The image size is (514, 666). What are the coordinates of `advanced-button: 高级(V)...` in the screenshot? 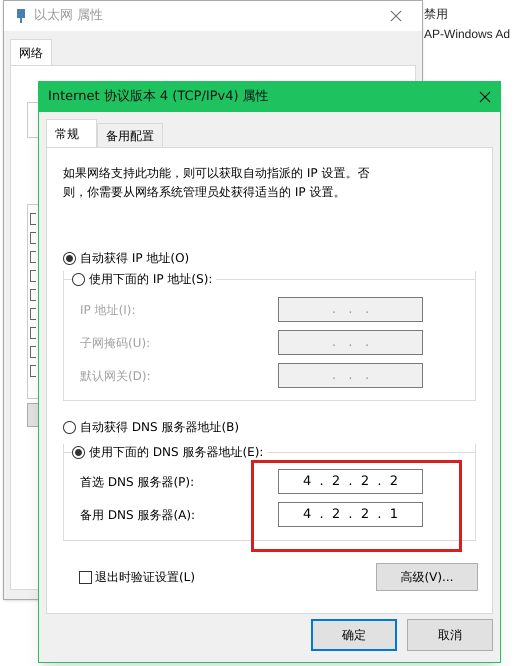 It's located at (427, 577).